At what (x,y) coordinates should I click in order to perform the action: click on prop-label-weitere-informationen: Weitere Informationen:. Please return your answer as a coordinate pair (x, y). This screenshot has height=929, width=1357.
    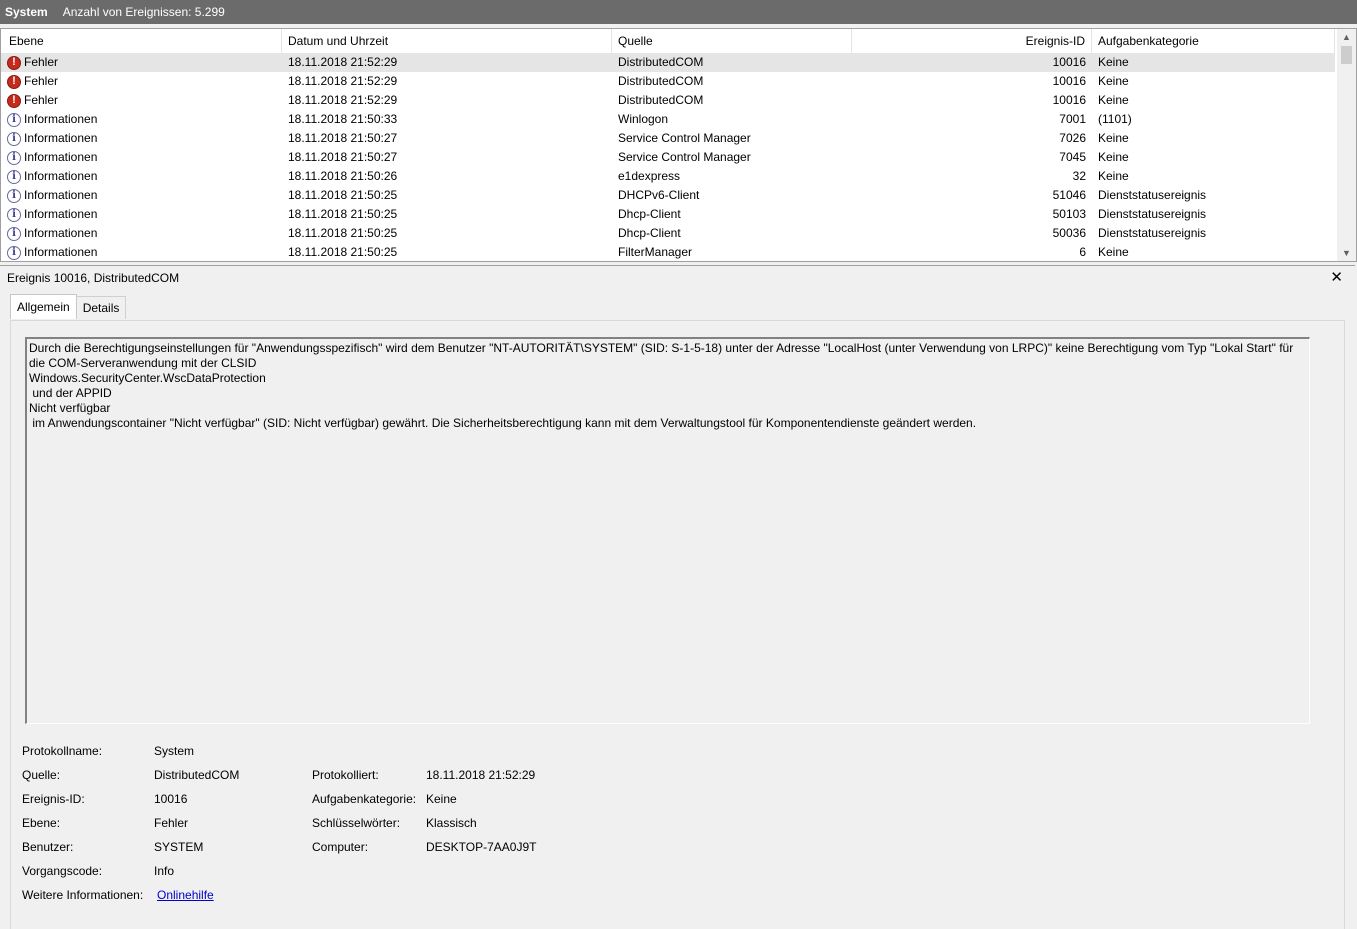
    Looking at the image, I should click on (83, 895).